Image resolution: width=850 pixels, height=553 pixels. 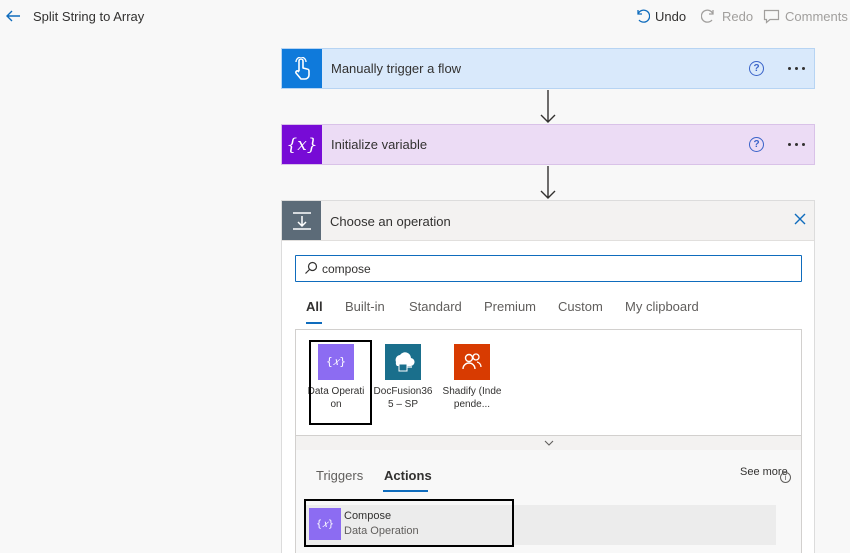 I want to click on docfusion-icon, so click(x=403, y=362).